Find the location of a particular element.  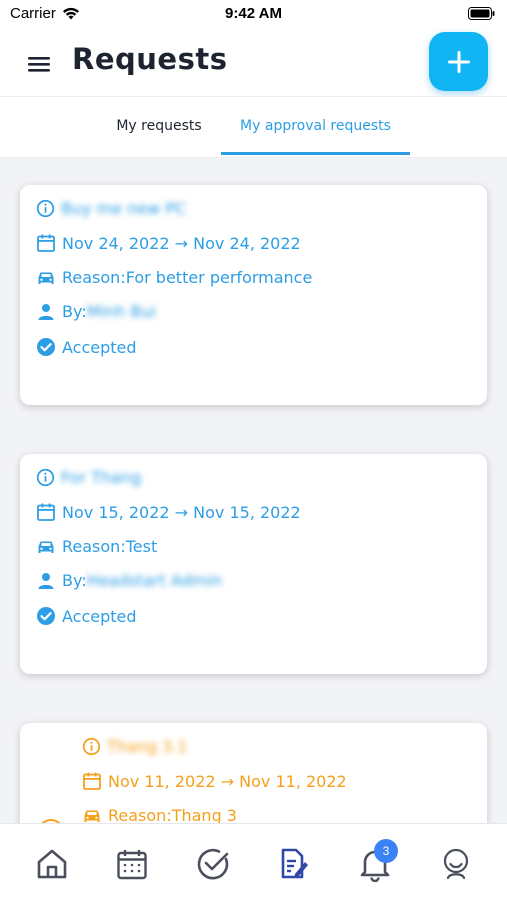

request-title-row: Buy me new PC is located at coordinates (111, 208).